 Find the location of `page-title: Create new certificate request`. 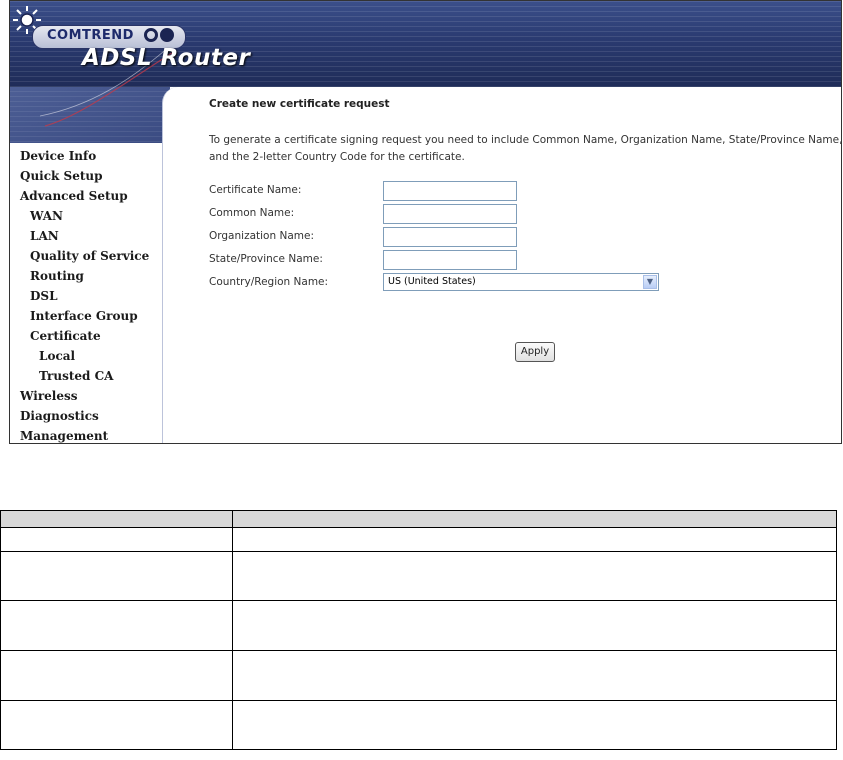

page-title: Create new certificate request is located at coordinates (299, 104).